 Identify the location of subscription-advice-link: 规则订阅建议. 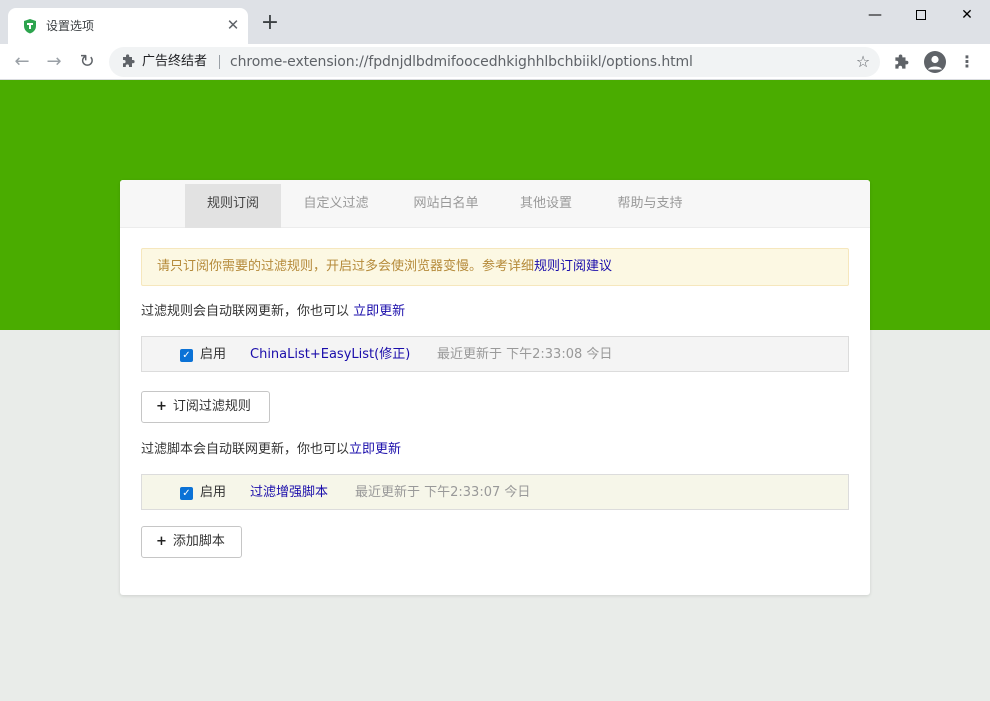
(573, 266).